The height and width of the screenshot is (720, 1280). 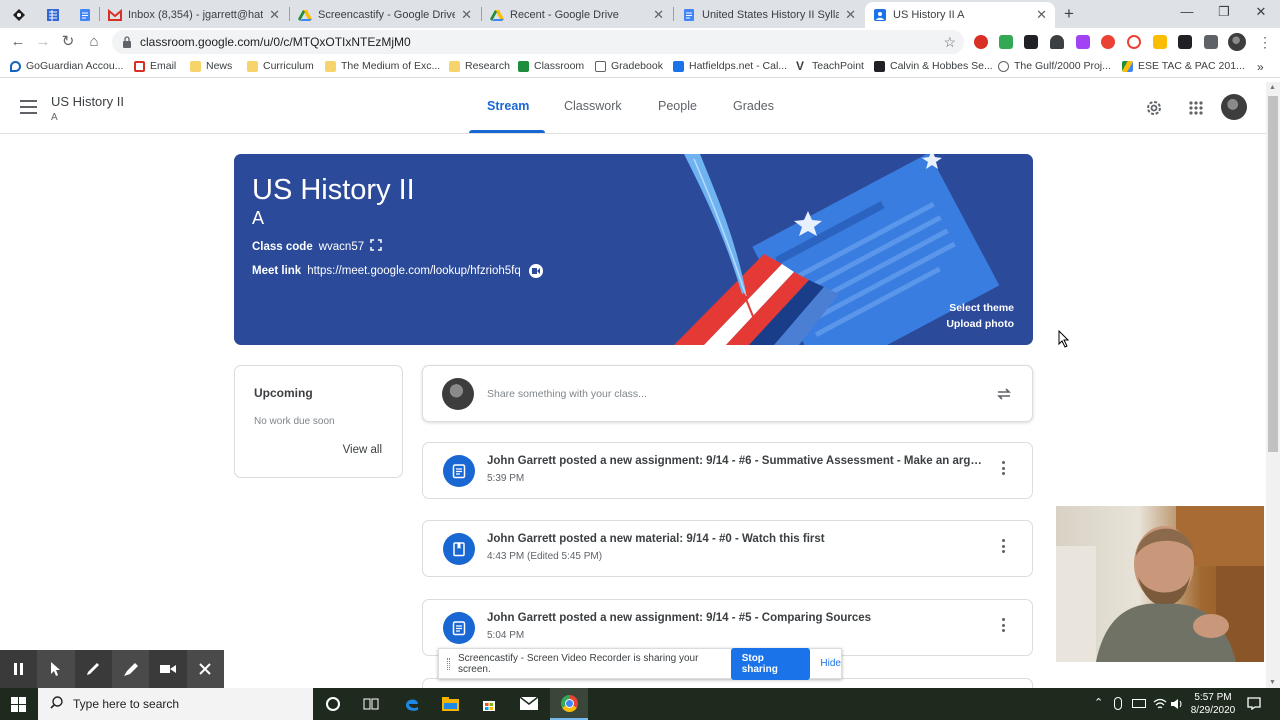 I want to click on store-icon, so click(x=489, y=706).